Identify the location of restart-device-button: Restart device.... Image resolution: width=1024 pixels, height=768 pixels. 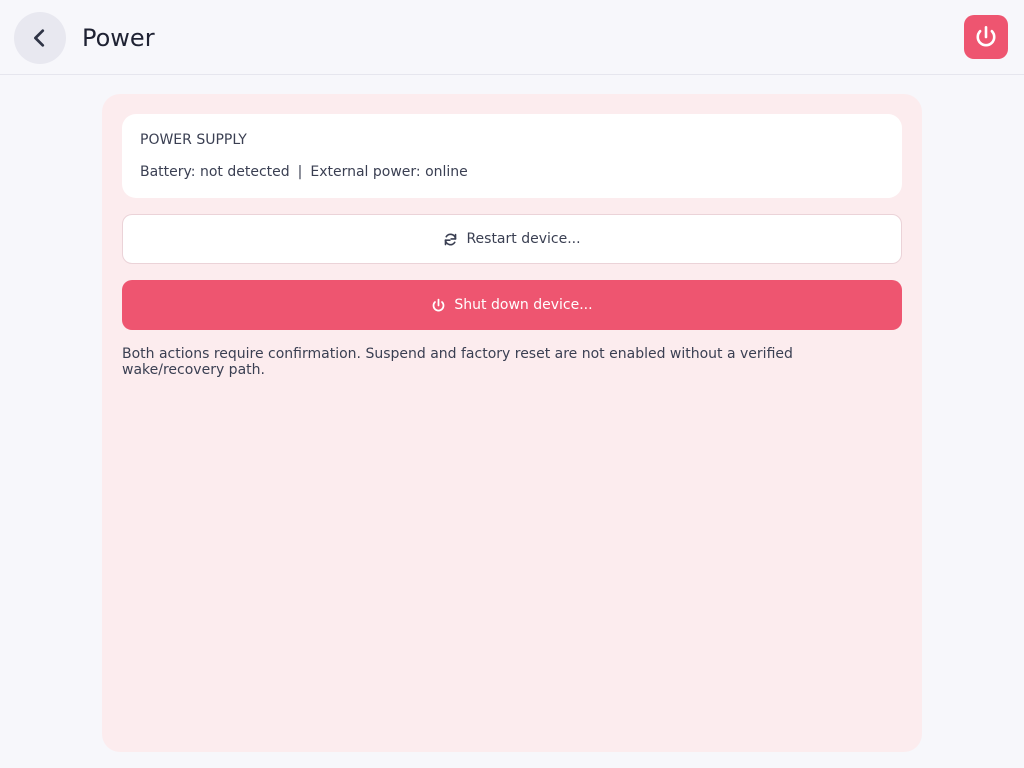
(512, 239).